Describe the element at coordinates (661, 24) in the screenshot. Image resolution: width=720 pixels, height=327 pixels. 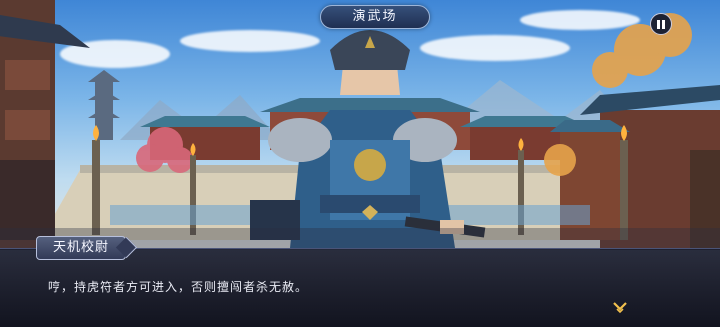
I see `pause-button` at that location.